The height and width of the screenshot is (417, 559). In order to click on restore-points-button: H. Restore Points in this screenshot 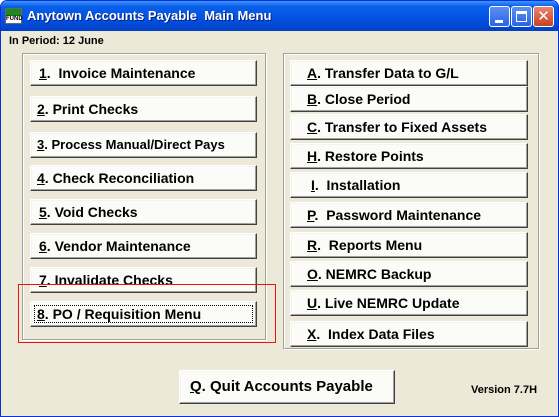, I will do `click(409, 156)`.